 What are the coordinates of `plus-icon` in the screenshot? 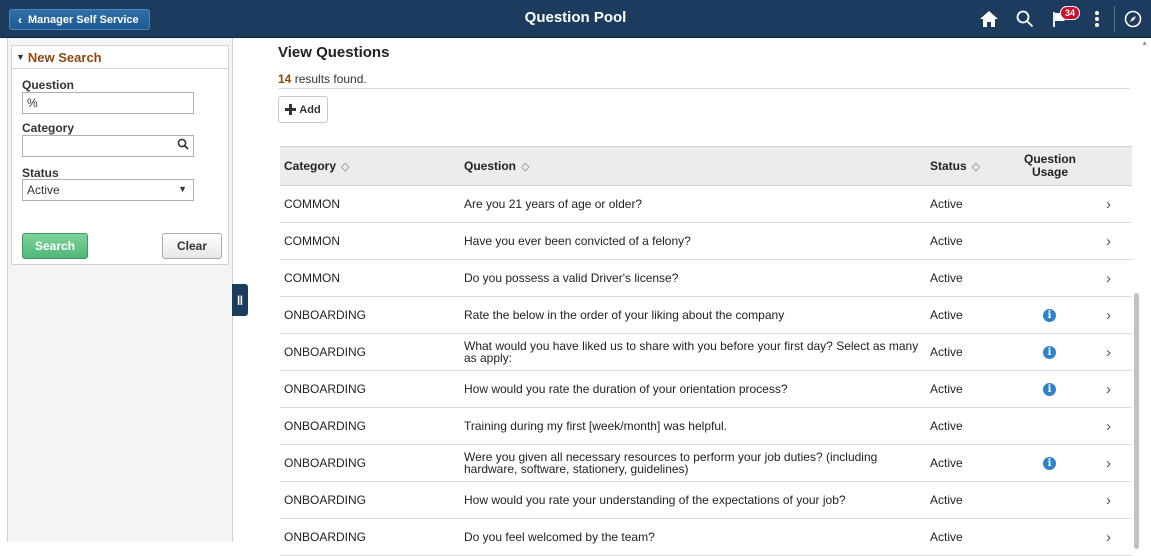 It's located at (291, 109).